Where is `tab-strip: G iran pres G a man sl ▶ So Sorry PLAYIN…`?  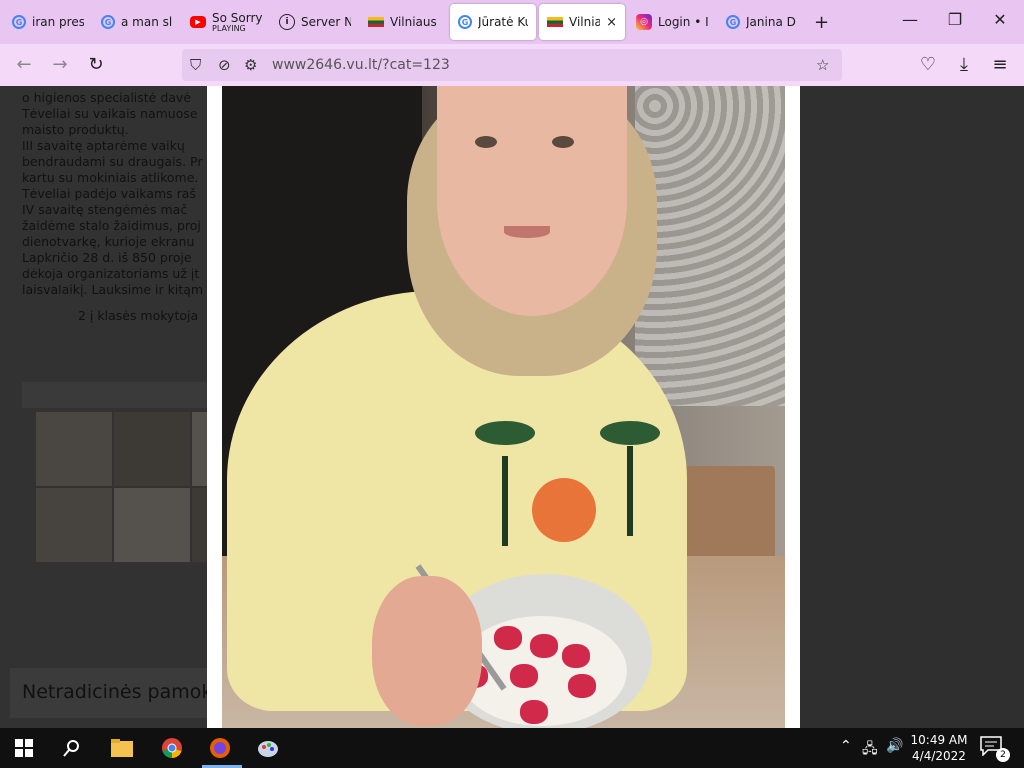
tab-strip: G iran pres G a man sl ▶ So Sorry PLAYIN… is located at coordinates (512, 22).